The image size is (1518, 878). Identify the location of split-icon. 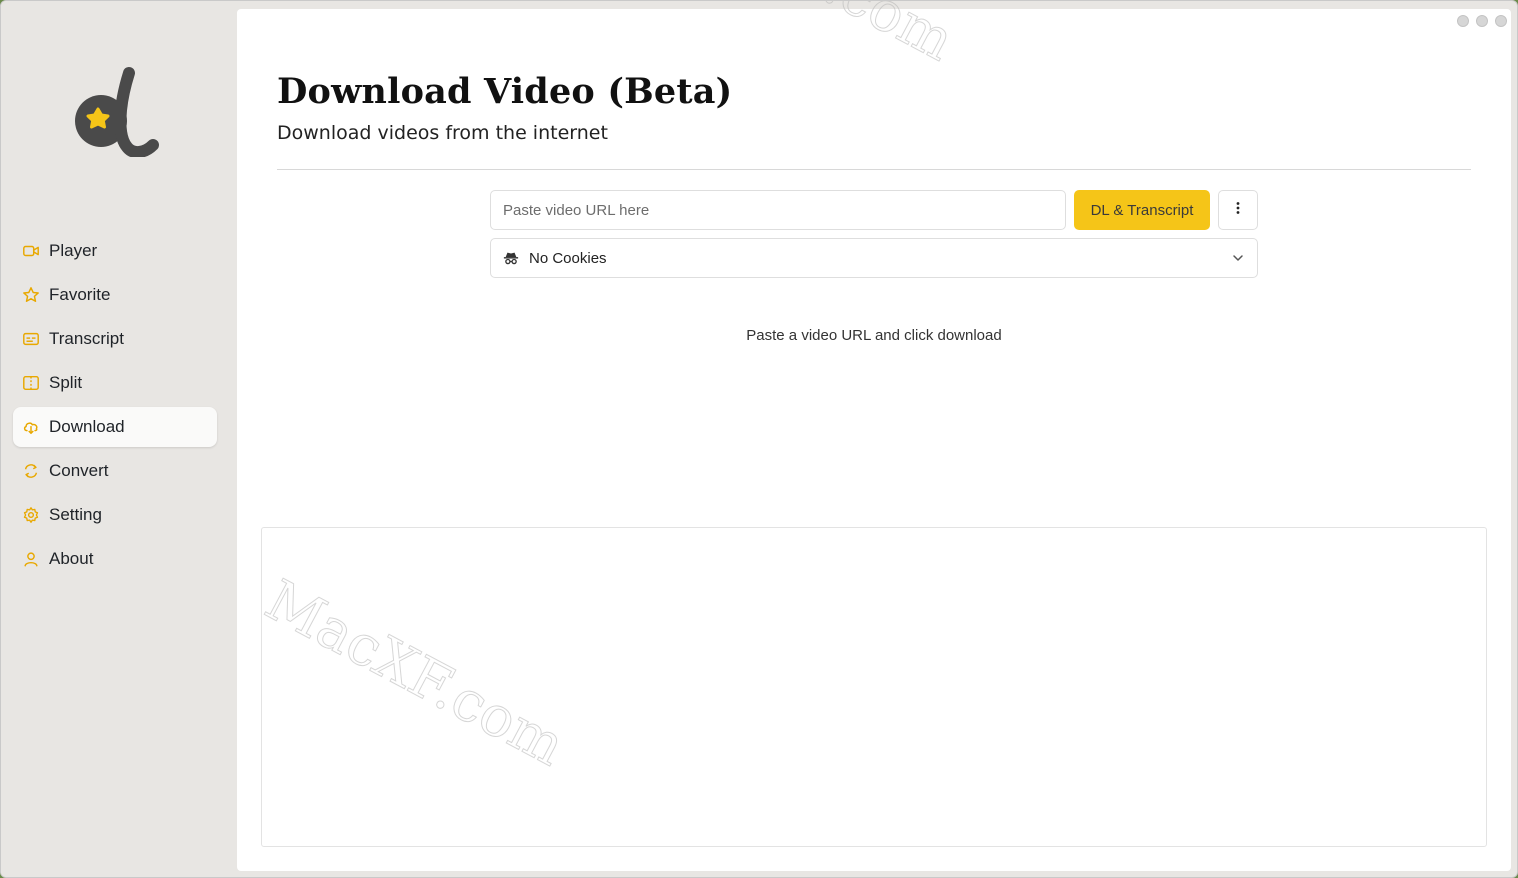
(31, 383).